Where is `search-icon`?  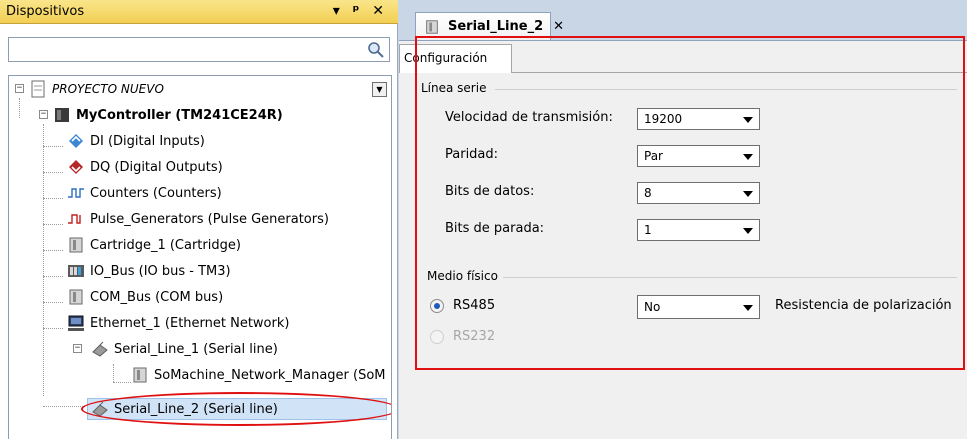 search-icon is located at coordinates (376, 50).